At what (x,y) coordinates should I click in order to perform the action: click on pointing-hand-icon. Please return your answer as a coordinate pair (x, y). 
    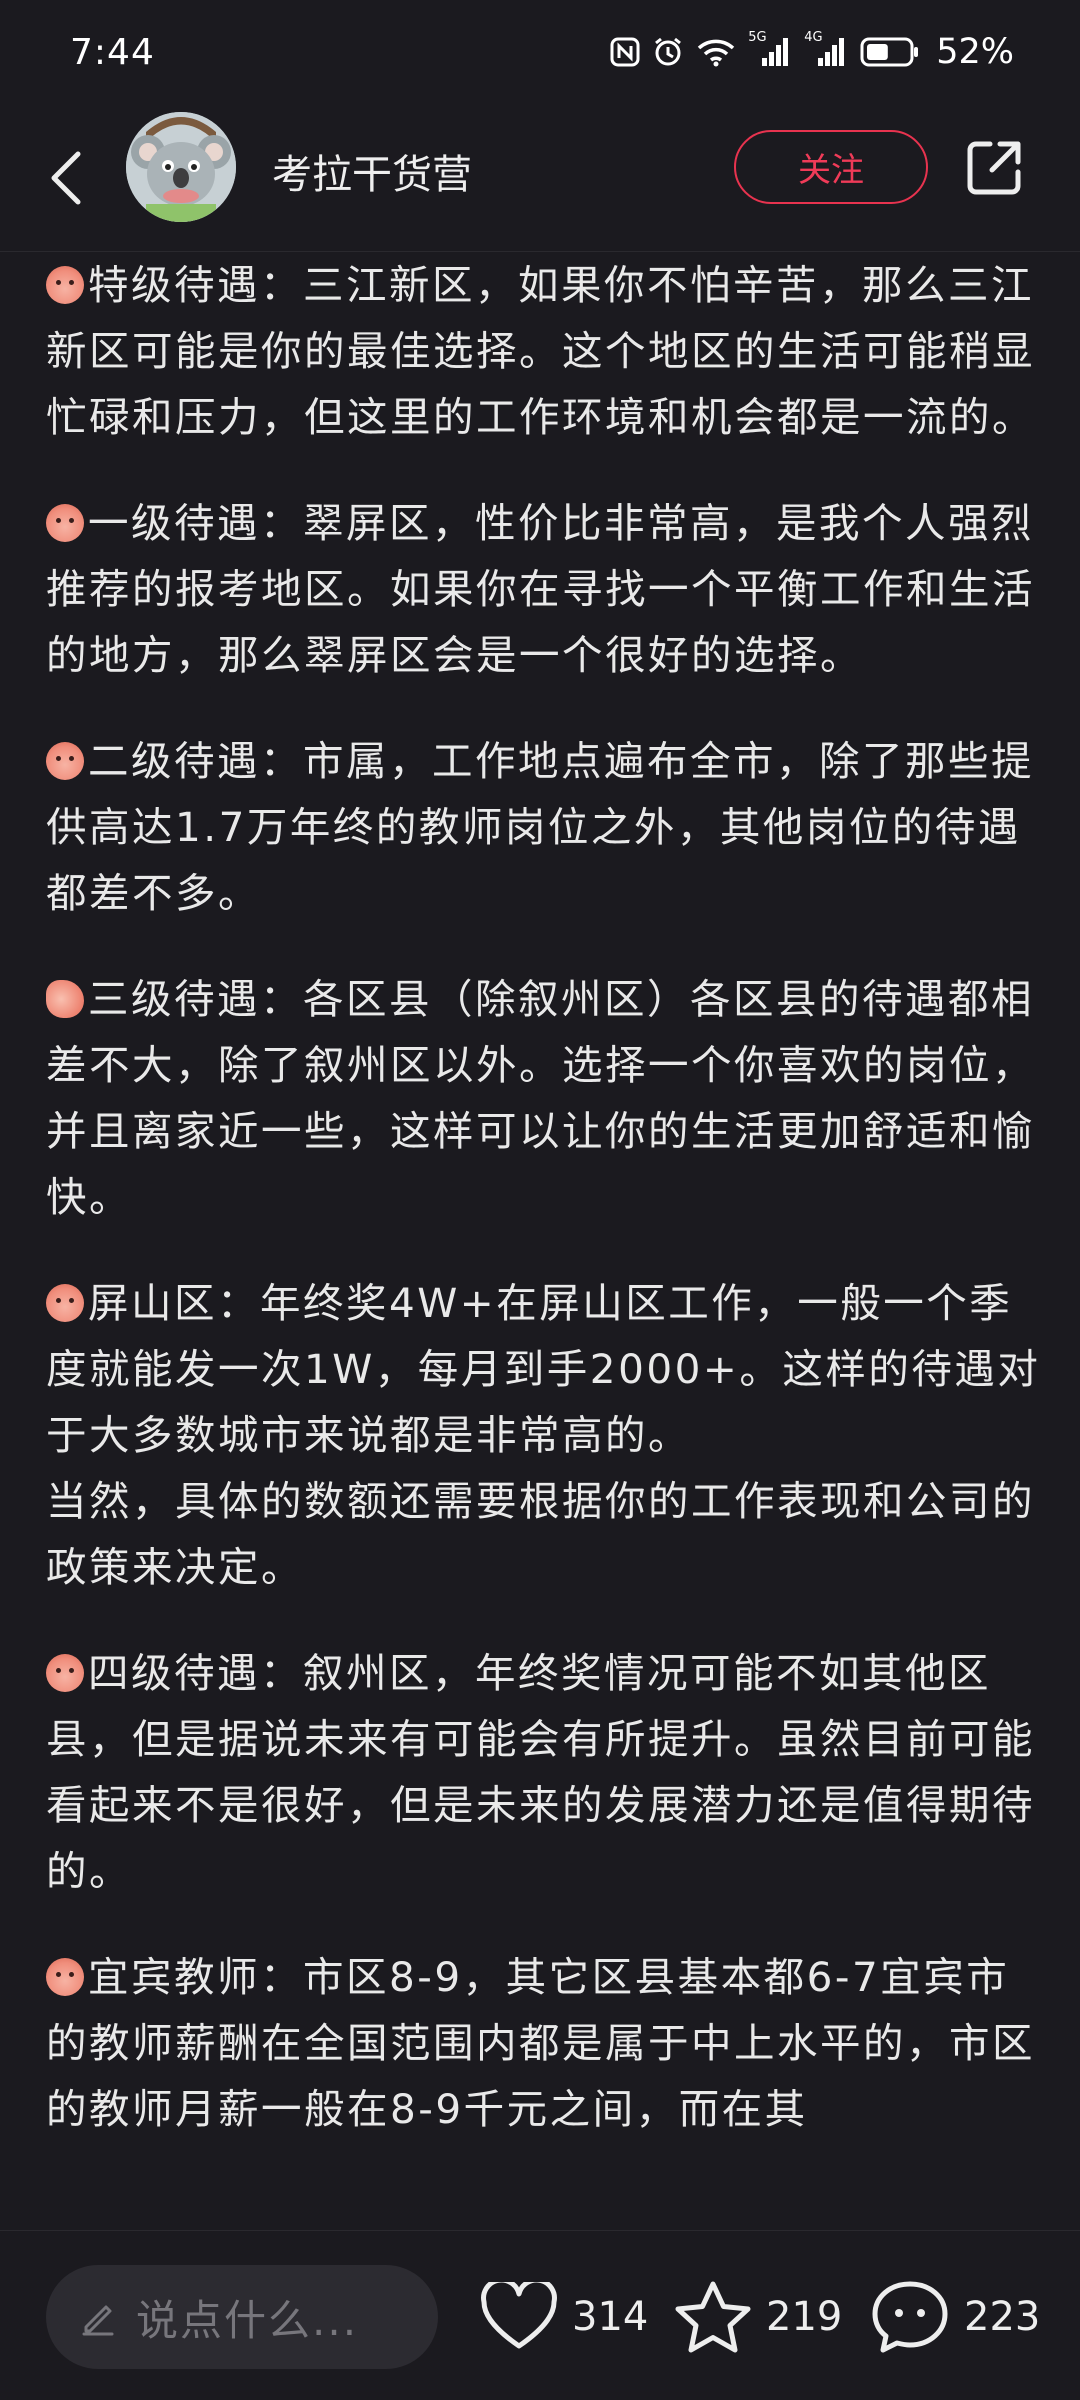
    Looking at the image, I should click on (65, 999).